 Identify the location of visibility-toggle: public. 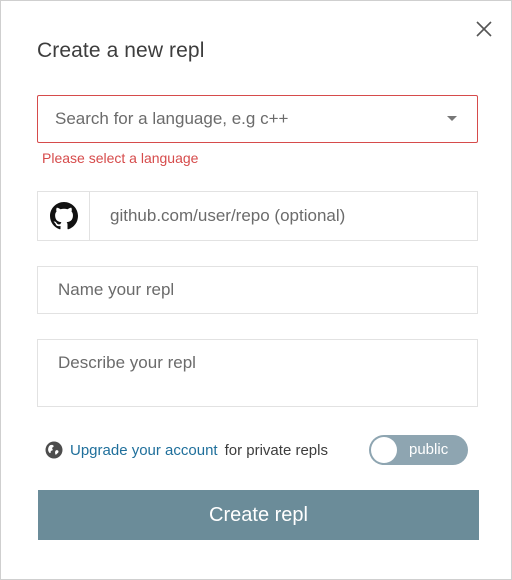
(418, 450).